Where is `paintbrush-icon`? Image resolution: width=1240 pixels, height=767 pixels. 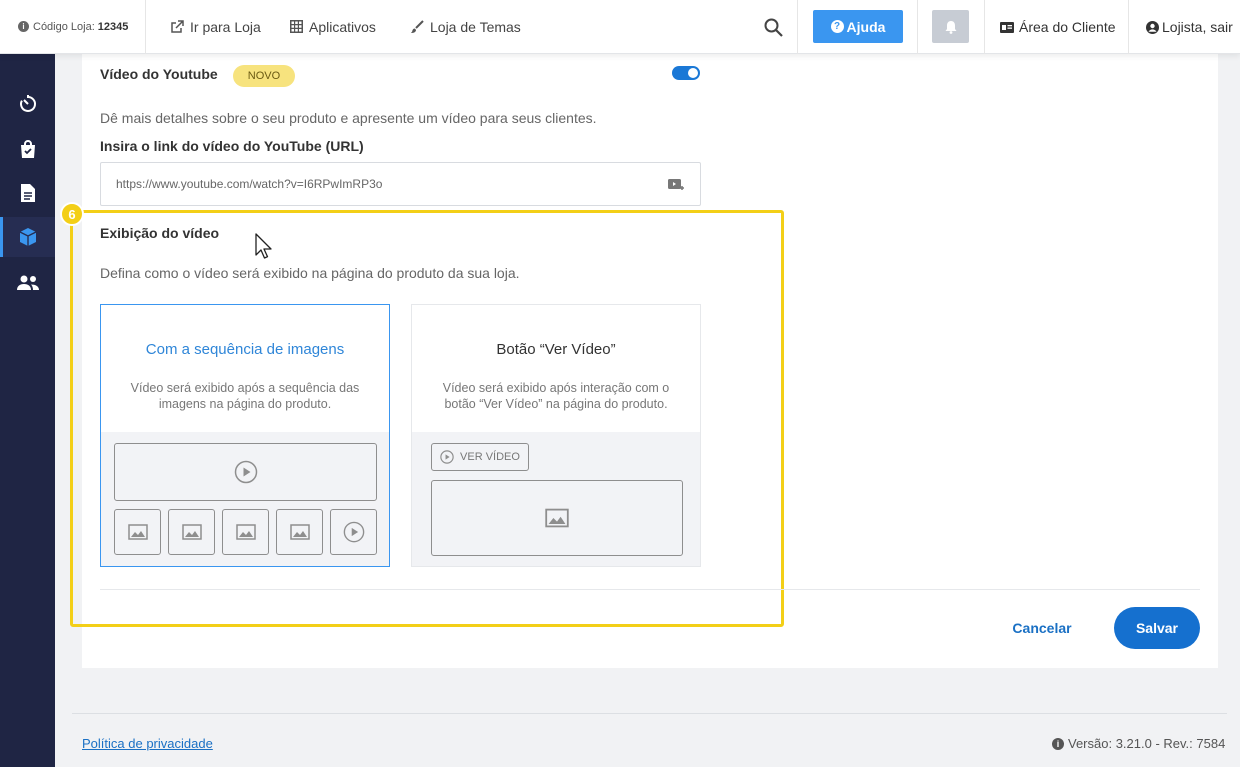
paintbrush-icon is located at coordinates (417, 26).